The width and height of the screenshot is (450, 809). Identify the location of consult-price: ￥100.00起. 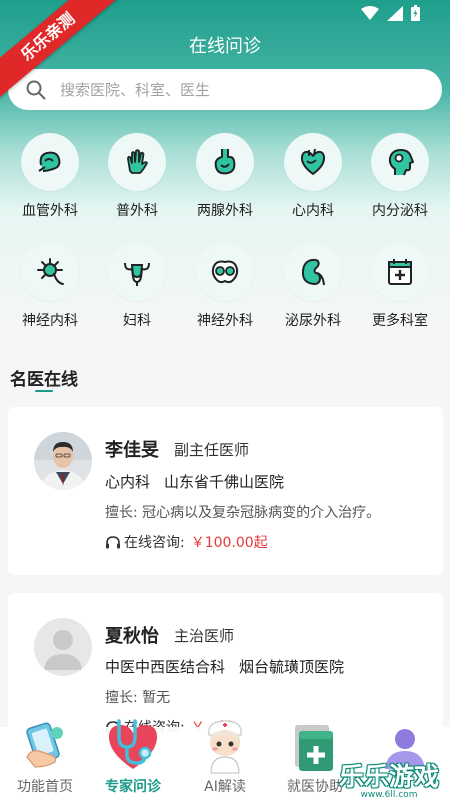
(229, 543).